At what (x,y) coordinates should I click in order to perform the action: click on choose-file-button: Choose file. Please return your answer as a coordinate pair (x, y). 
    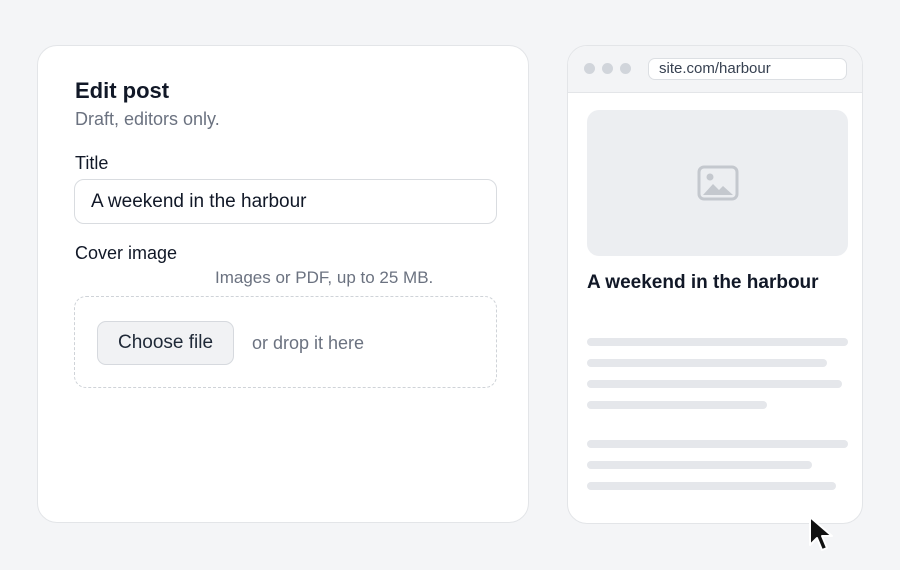
    Looking at the image, I should click on (165, 343).